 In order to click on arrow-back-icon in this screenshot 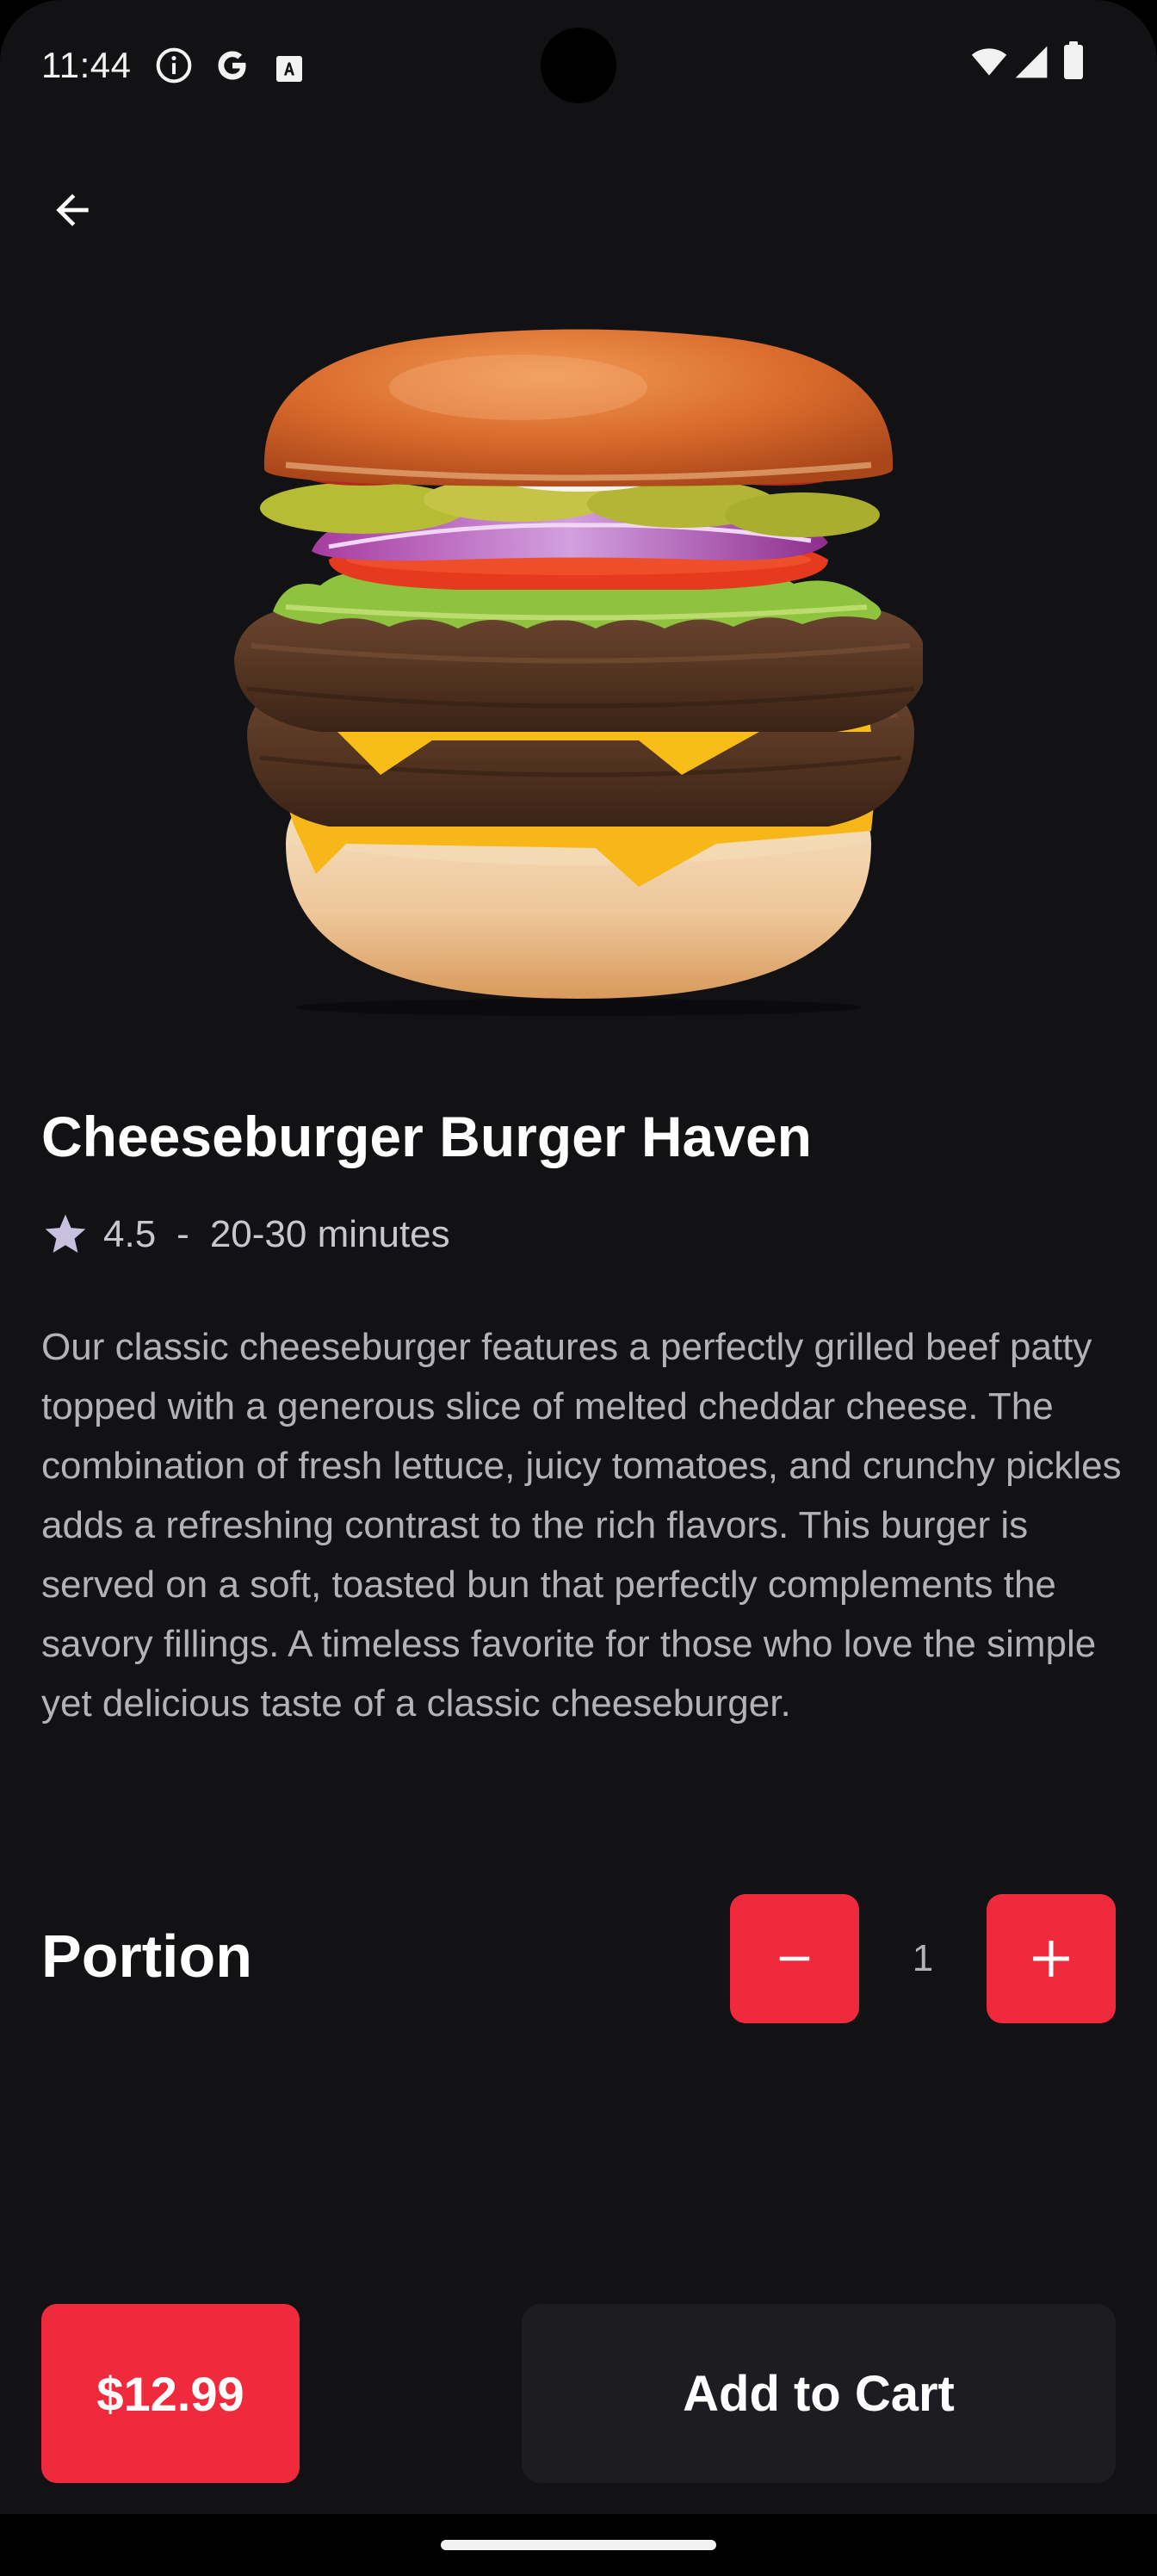, I will do `click(72, 210)`.